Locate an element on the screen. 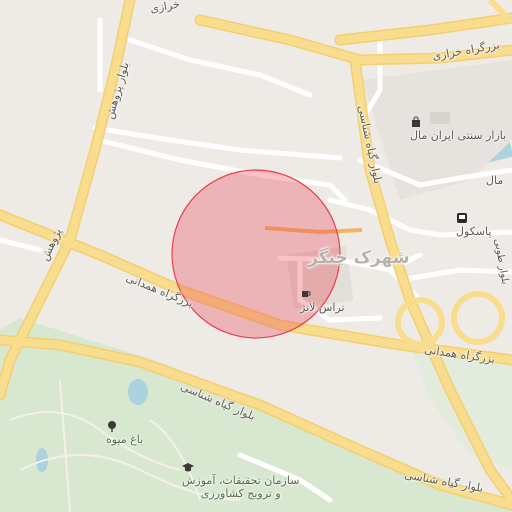  poi-research-org: سازمان تحقیقات، آموزش و ترویج کشاورزی is located at coordinates (240, 481).